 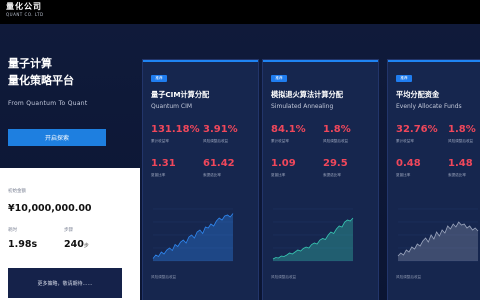 What do you see at coordinates (50, 208) in the screenshot?
I see `capital-value: ¥10,000,000.00` at bounding box center [50, 208].